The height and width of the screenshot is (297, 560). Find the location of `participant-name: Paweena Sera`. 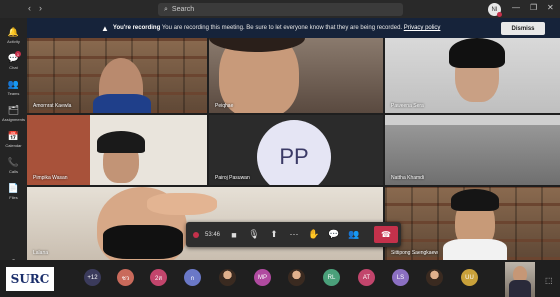

participant-name: Paweena Sera is located at coordinates (407, 106).